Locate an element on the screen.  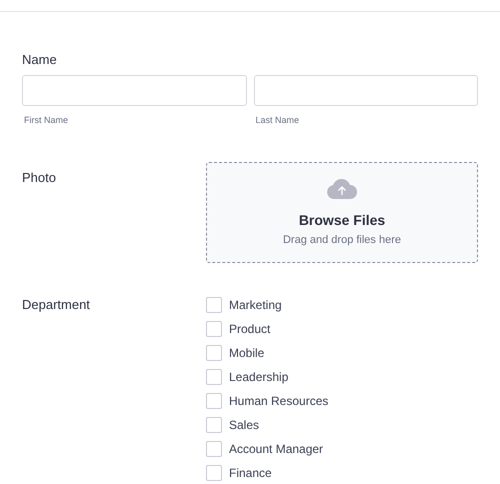
checkbox-label: Mobile is located at coordinates (246, 353).